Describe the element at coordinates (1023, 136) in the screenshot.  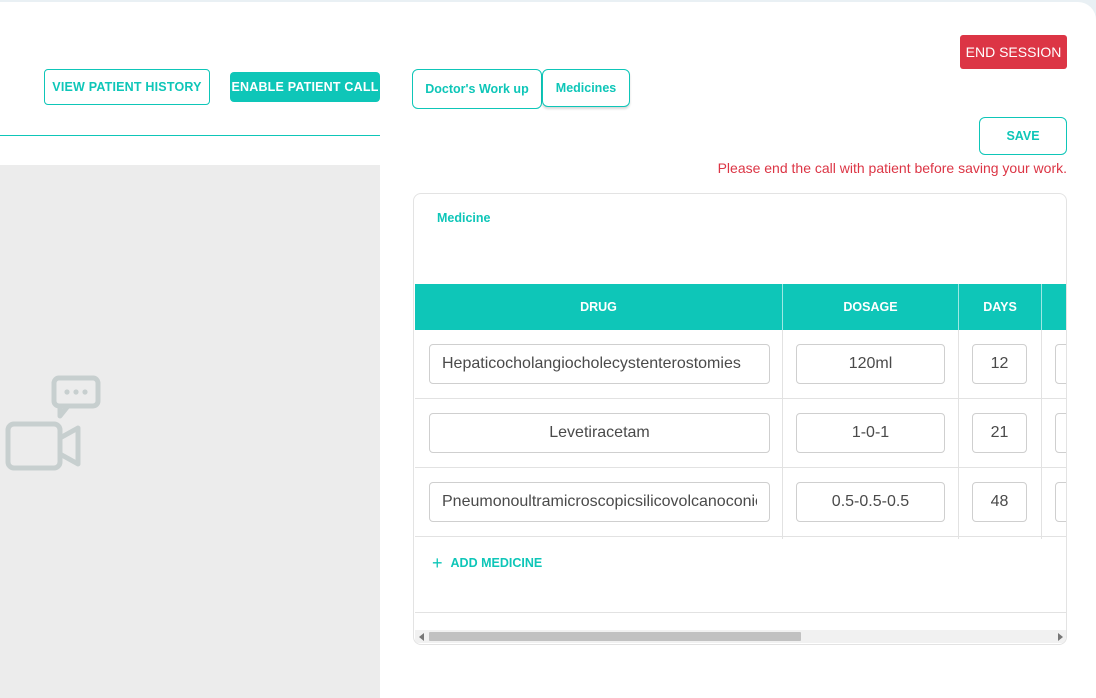
I see `save-button: SAVE` at that location.